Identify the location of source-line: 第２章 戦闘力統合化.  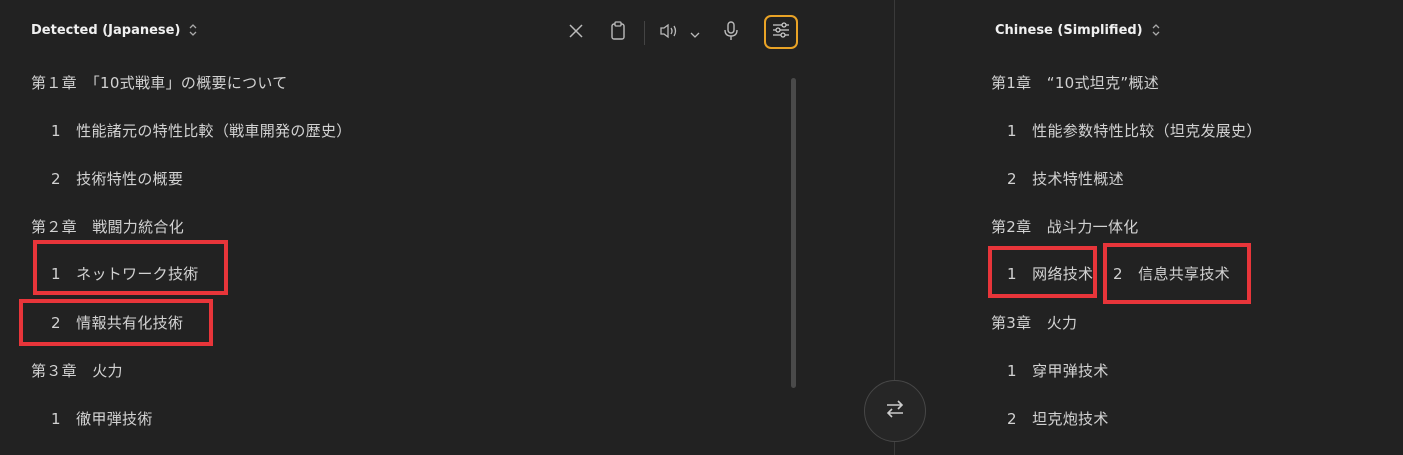
(108, 227).